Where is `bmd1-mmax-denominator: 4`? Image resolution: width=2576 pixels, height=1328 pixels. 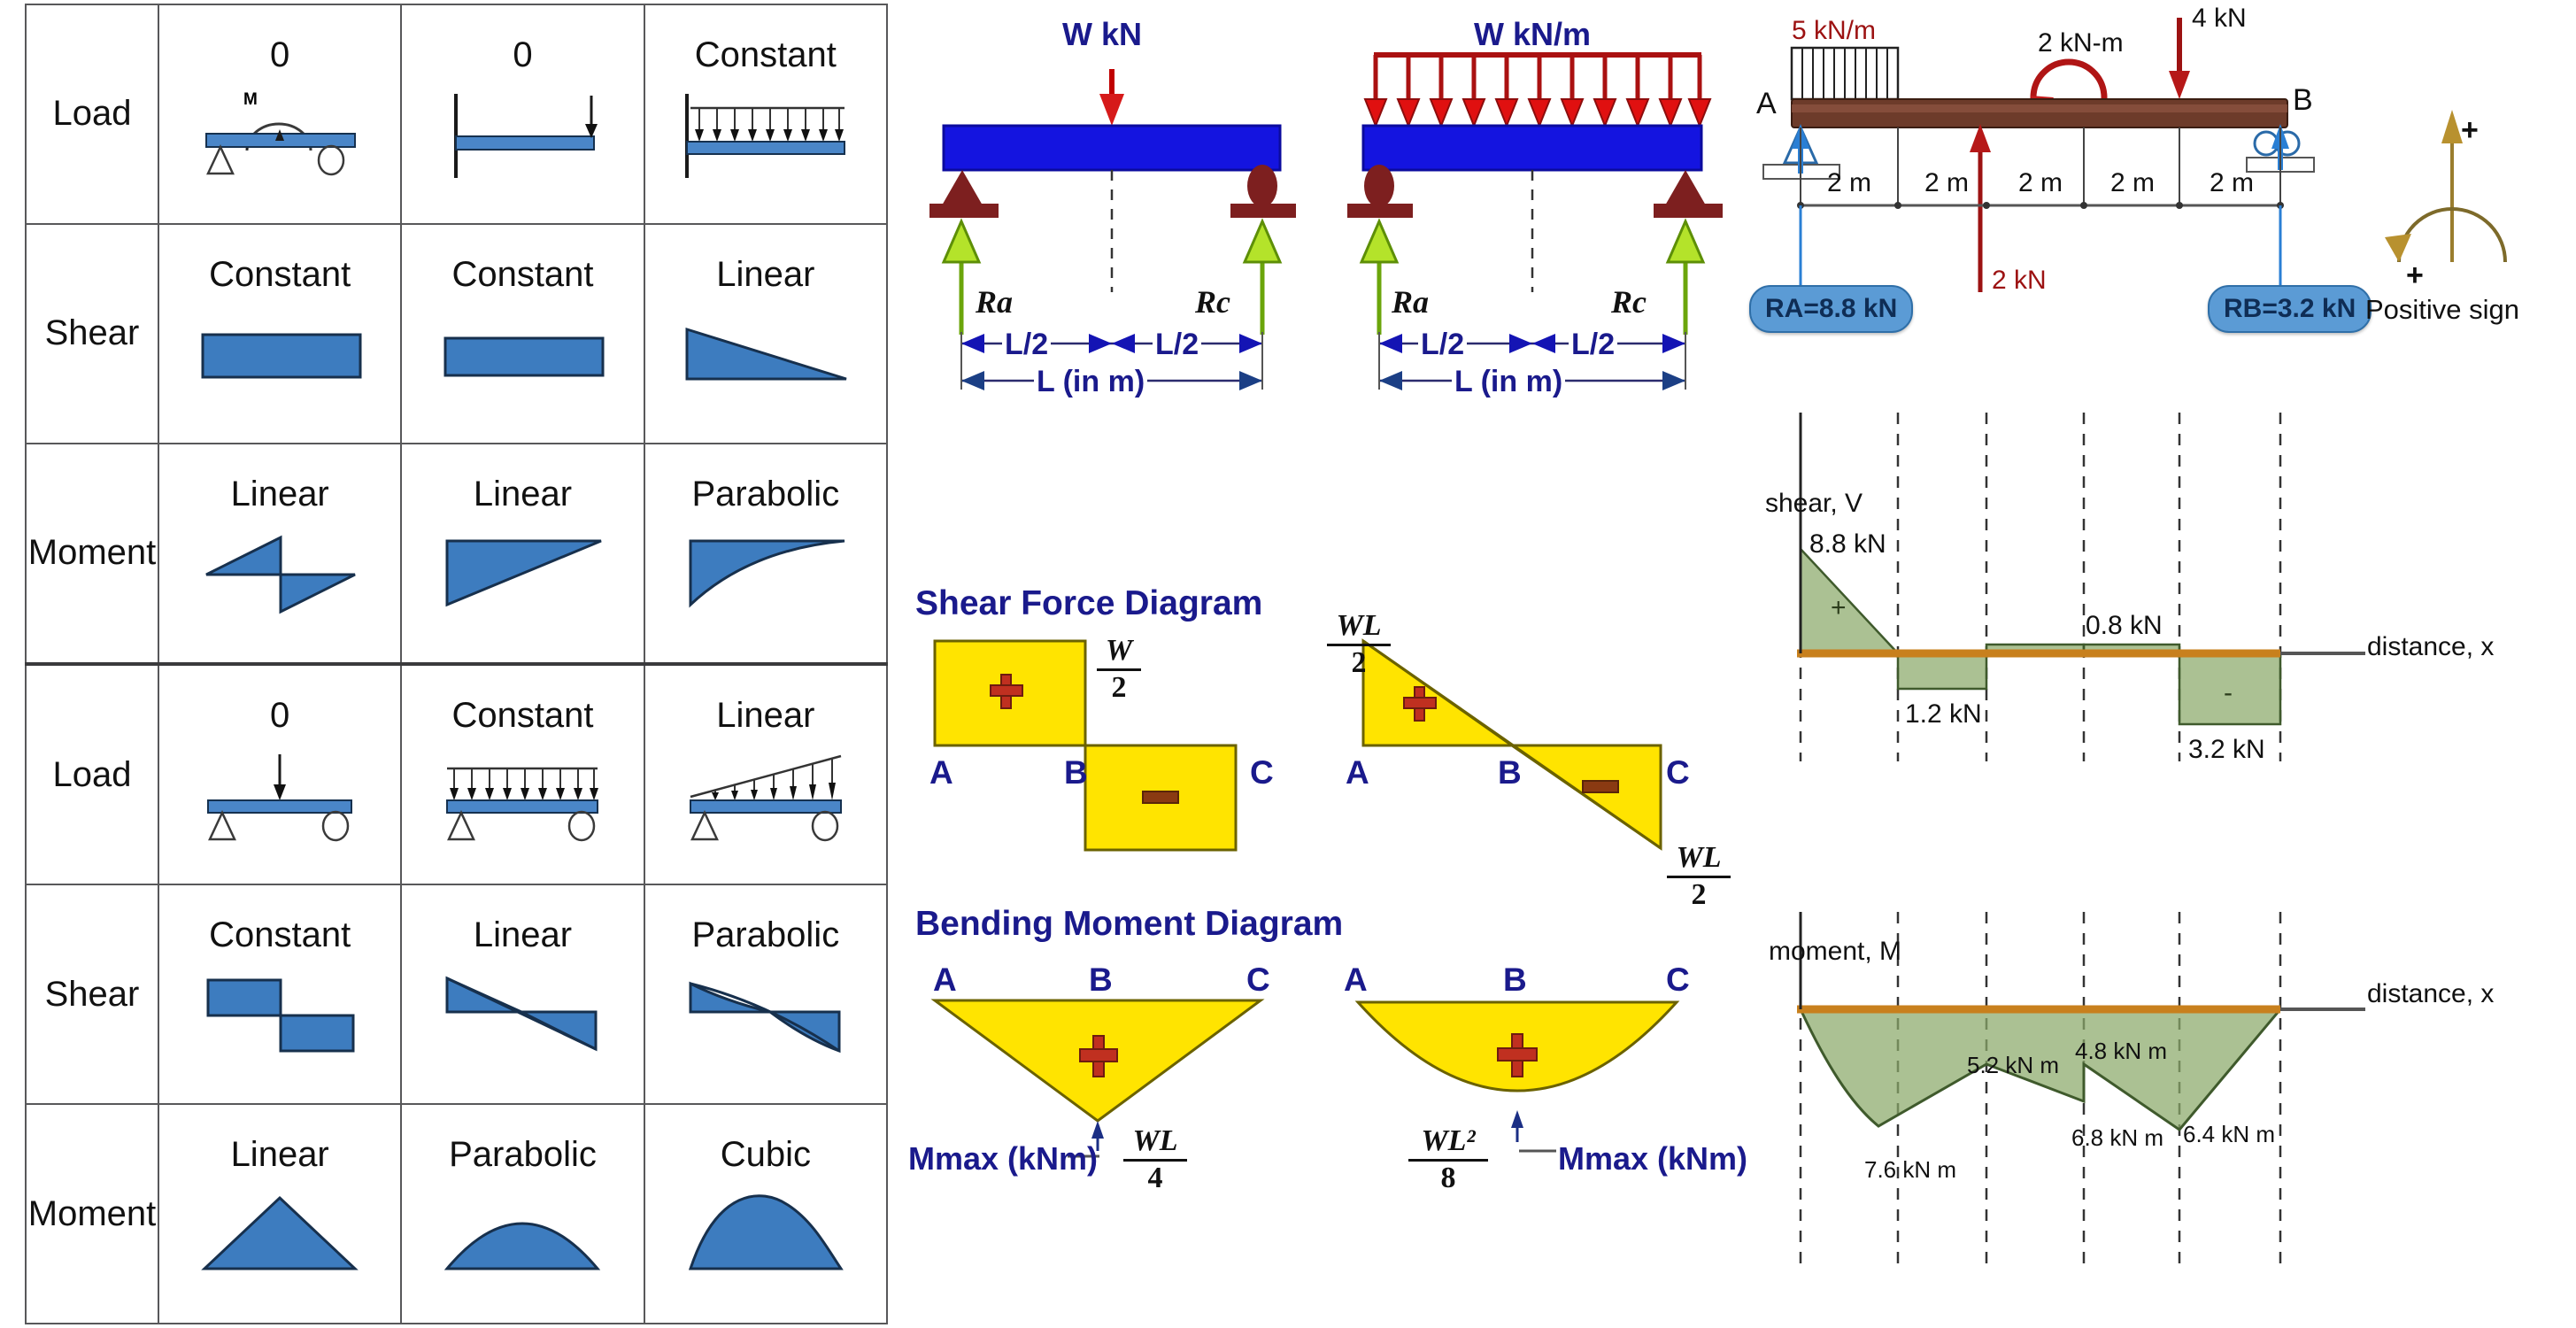 bmd1-mmax-denominator: 4 is located at coordinates (1155, 1177).